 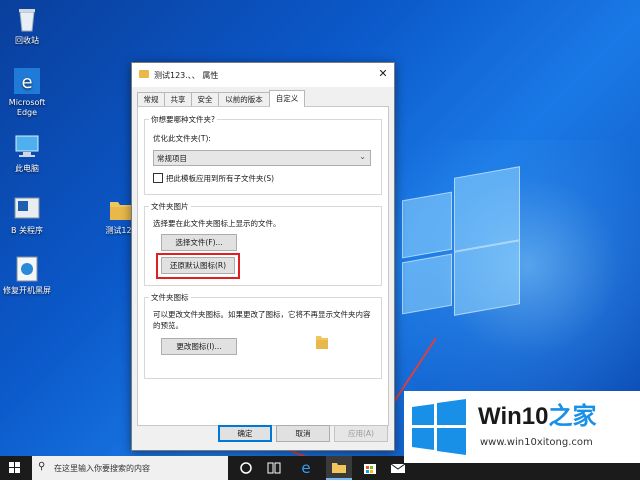 What do you see at coordinates (303, 433) in the screenshot?
I see `cancel-button: 取消` at bounding box center [303, 433].